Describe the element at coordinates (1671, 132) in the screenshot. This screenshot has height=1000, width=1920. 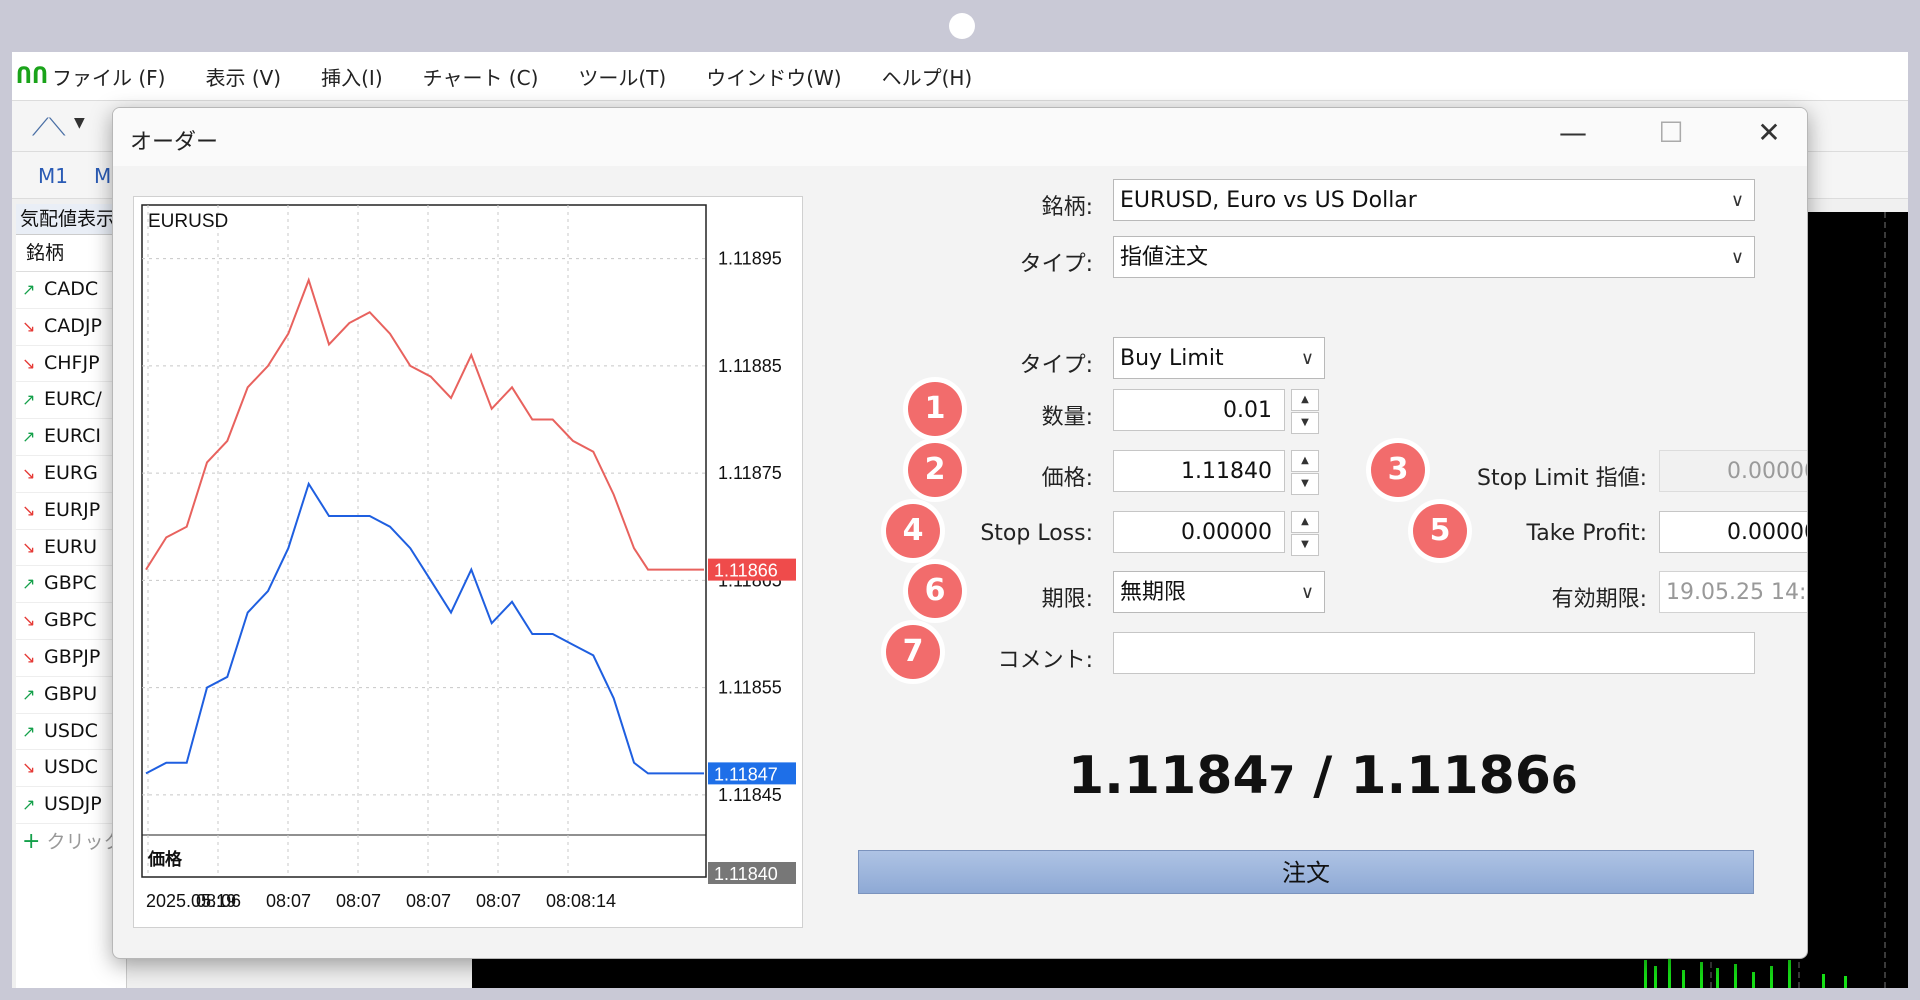
I see `maximize-icon: ☐` at that location.